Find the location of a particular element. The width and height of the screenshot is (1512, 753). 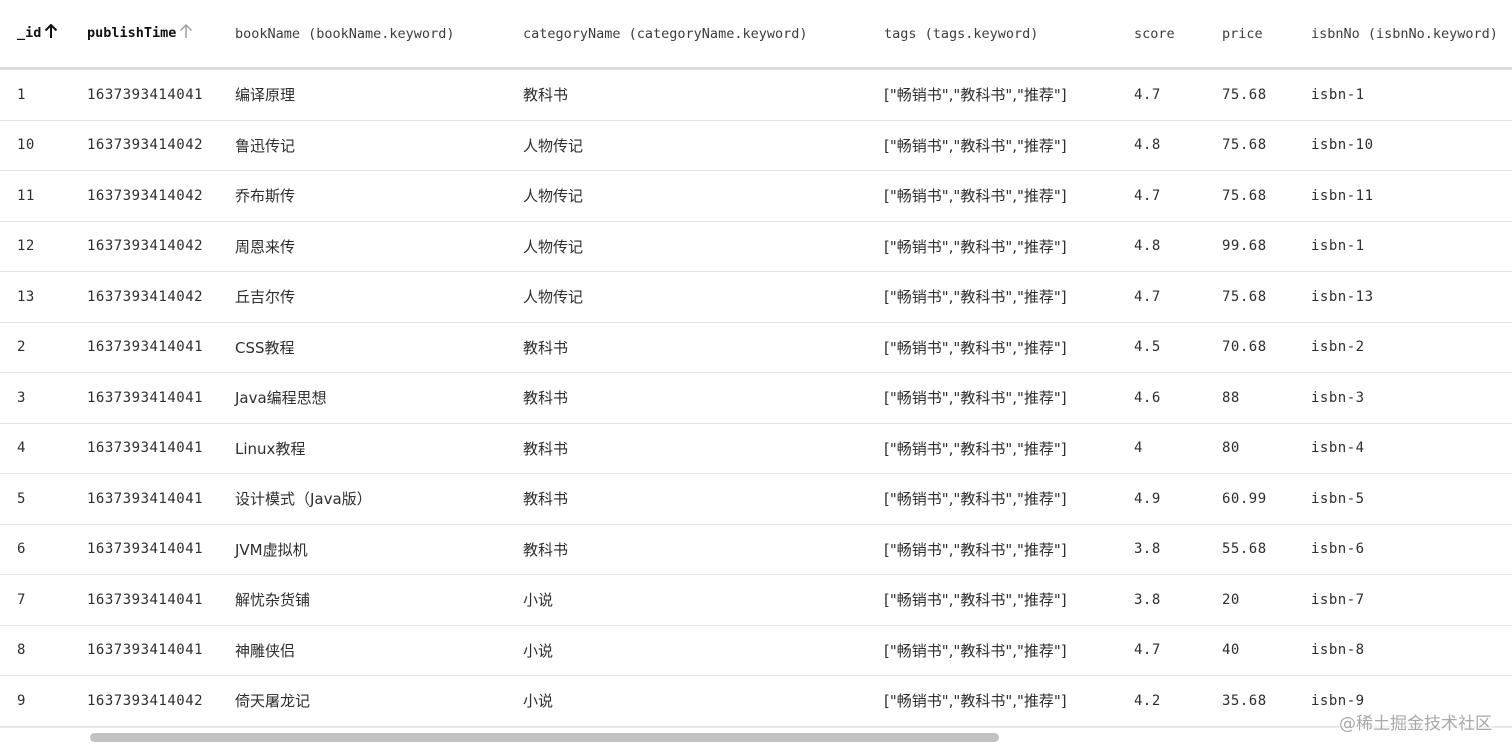

cell-bookname: 乔布斯传 is located at coordinates (370, 196).